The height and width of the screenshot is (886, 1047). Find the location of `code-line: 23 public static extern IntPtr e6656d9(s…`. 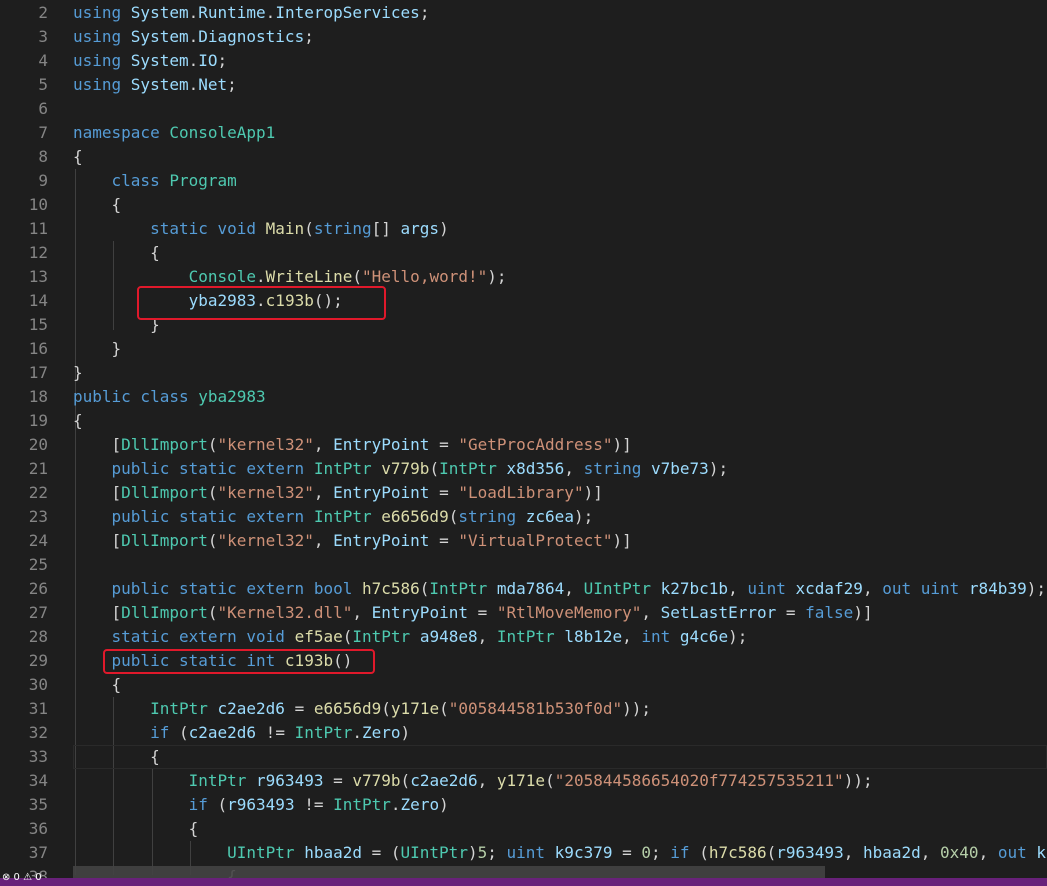

code-line: 23 public static extern IntPtr e6656d9(s… is located at coordinates (523, 517).